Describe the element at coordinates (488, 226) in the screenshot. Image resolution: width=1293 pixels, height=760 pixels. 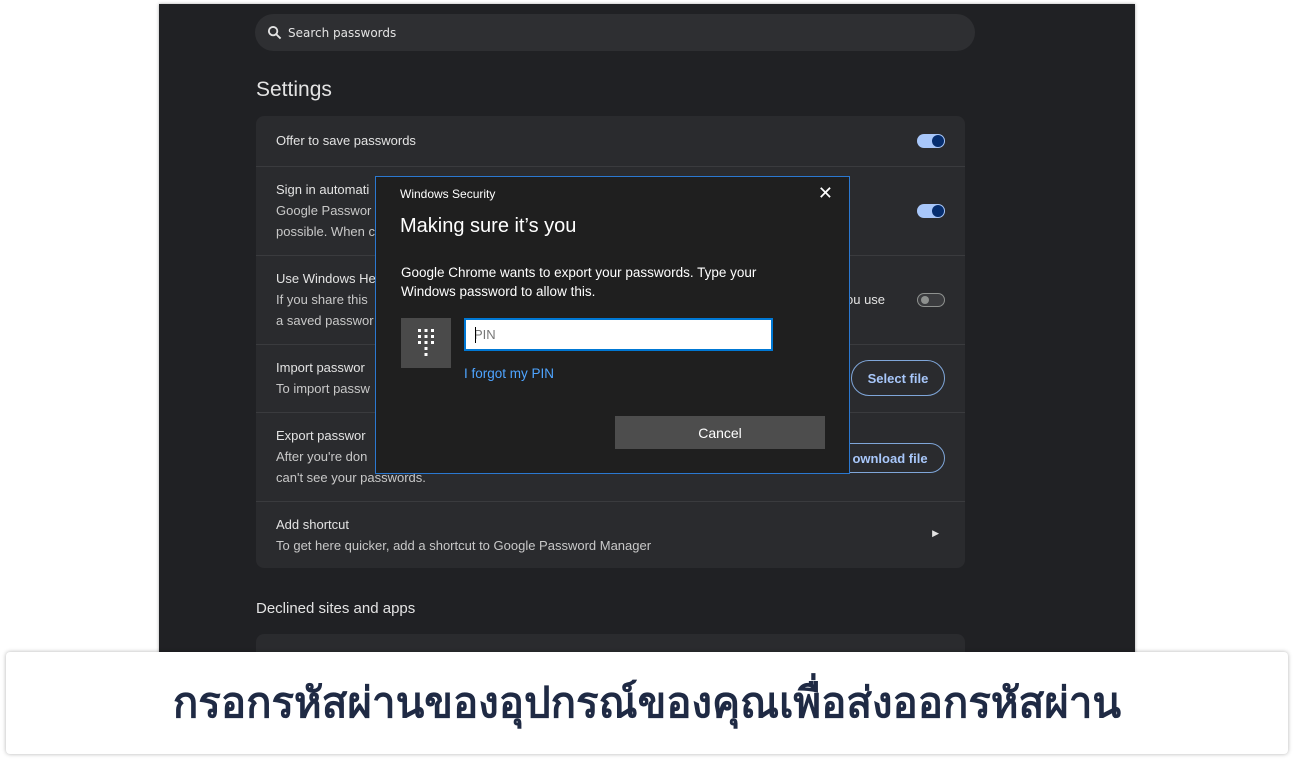
I see `dialog-title: Making sure it’s you` at that location.